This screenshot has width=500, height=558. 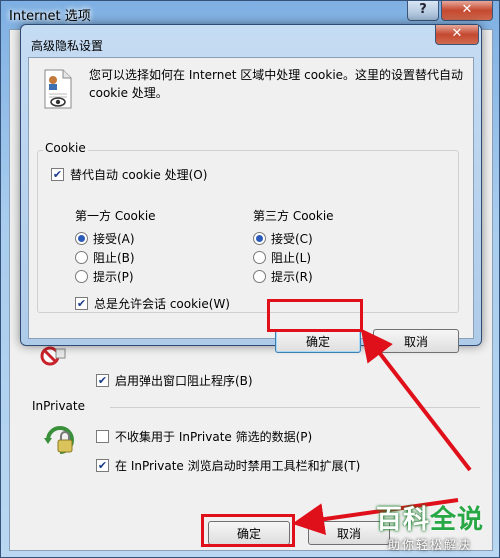 What do you see at coordinates (162, 304) in the screenshot?
I see `session-cookie-label: 总是允许会话 cookie(W)` at bounding box center [162, 304].